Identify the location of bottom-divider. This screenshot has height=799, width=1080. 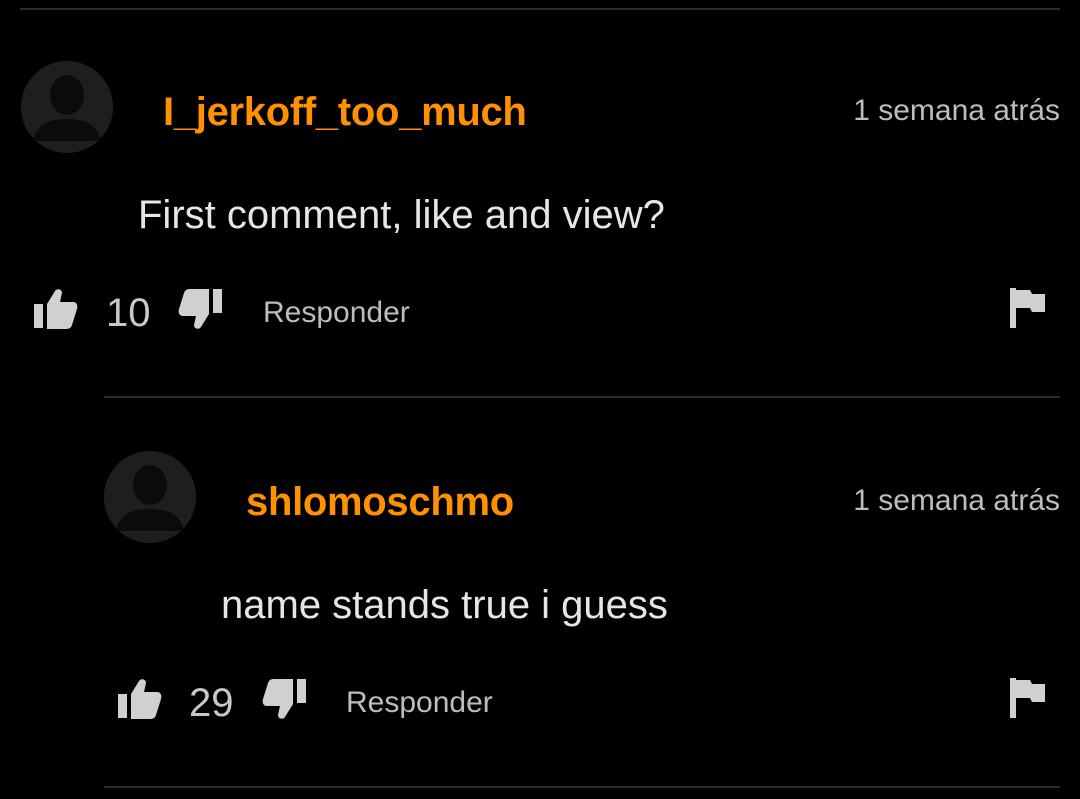
(582, 787).